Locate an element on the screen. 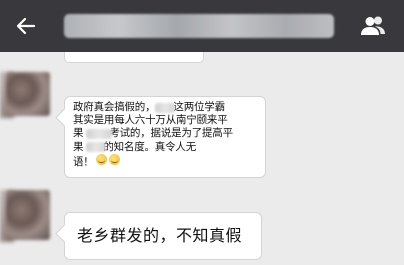  people-icon is located at coordinates (373, 25).